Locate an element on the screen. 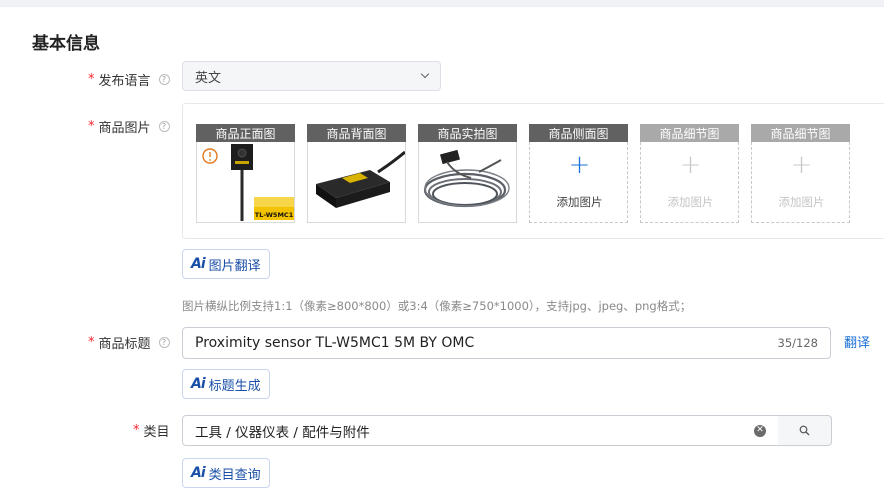 The image size is (884, 499). image-slot-real: 商品实拍图 is located at coordinates (467, 173).